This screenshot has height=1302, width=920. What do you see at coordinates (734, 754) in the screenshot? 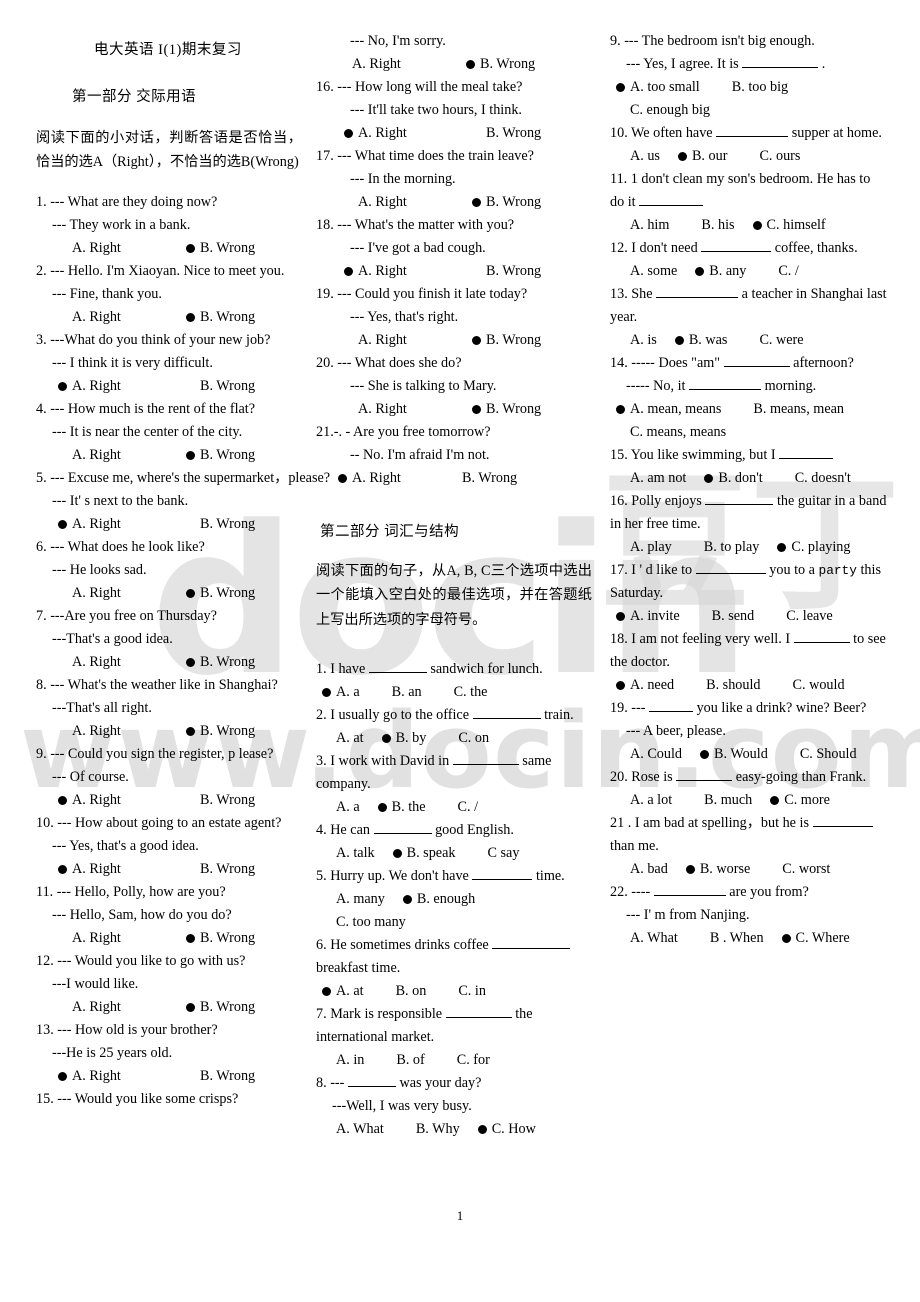
I see `option-b: B. Would` at bounding box center [734, 754].